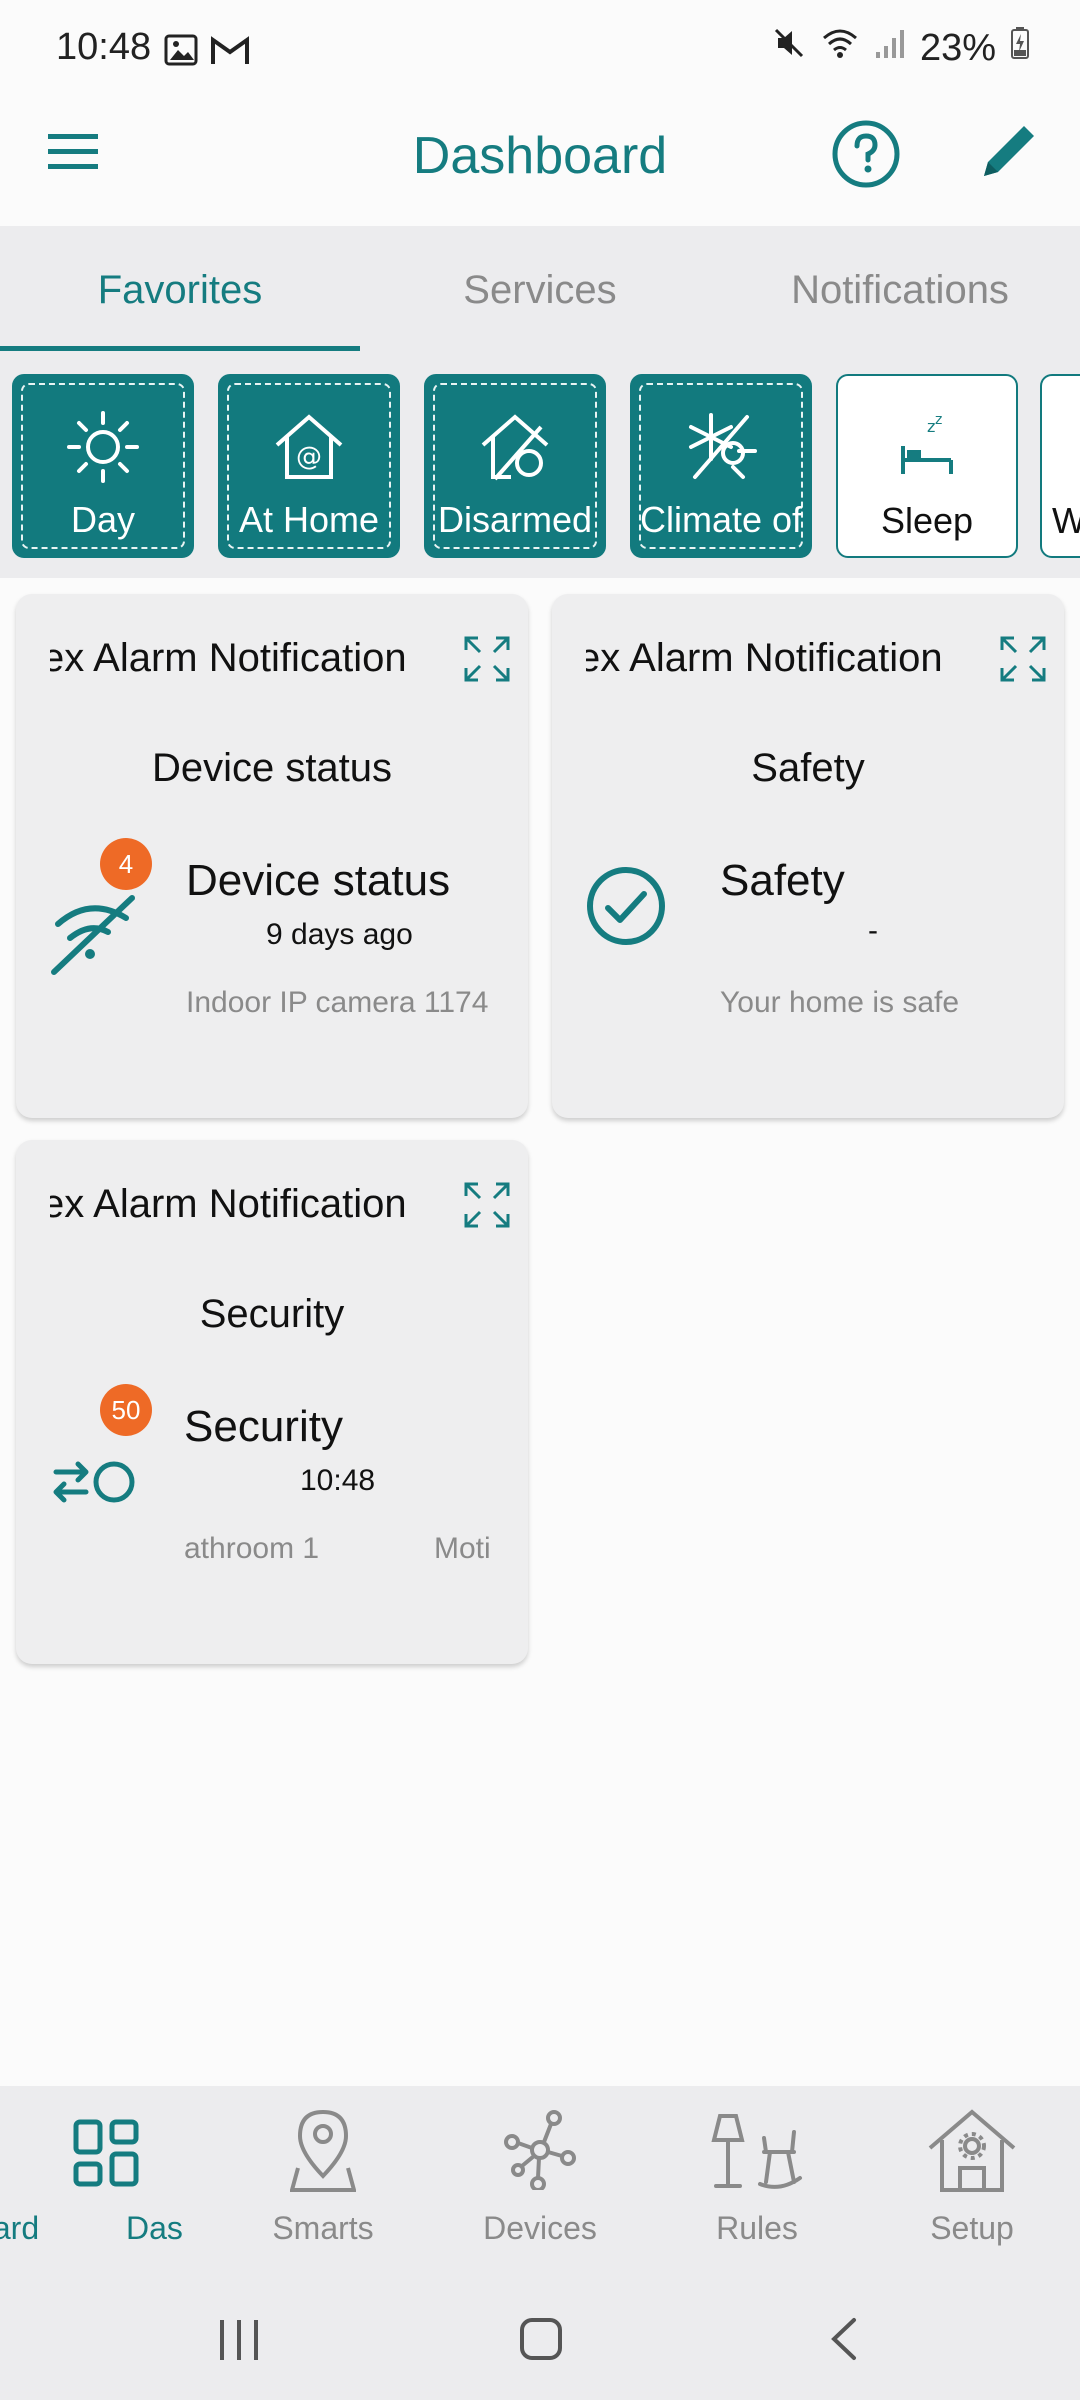  What do you see at coordinates (515, 447) in the screenshot?
I see `home-disarmed-icon` at bounding box center [515, 447].